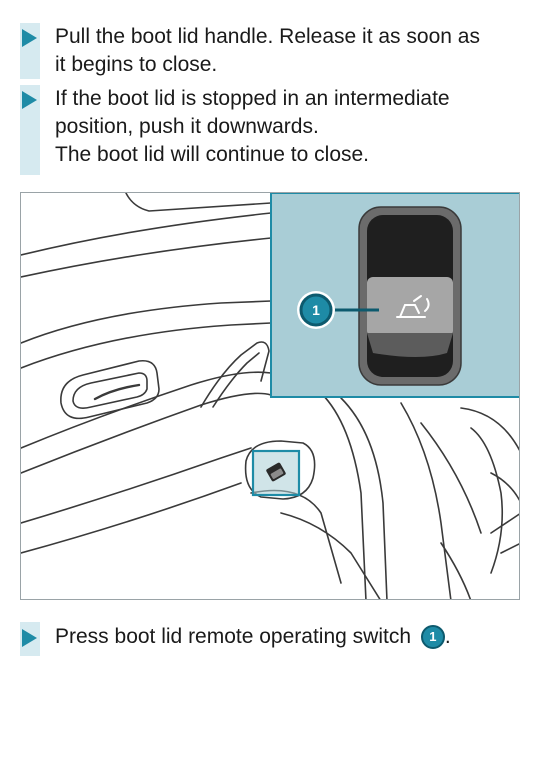 This screenshot has width=536, height=765. Describe the element at coordinates (136, 64) in the screenshot. I see `step-line: it begins to close.` at that location.